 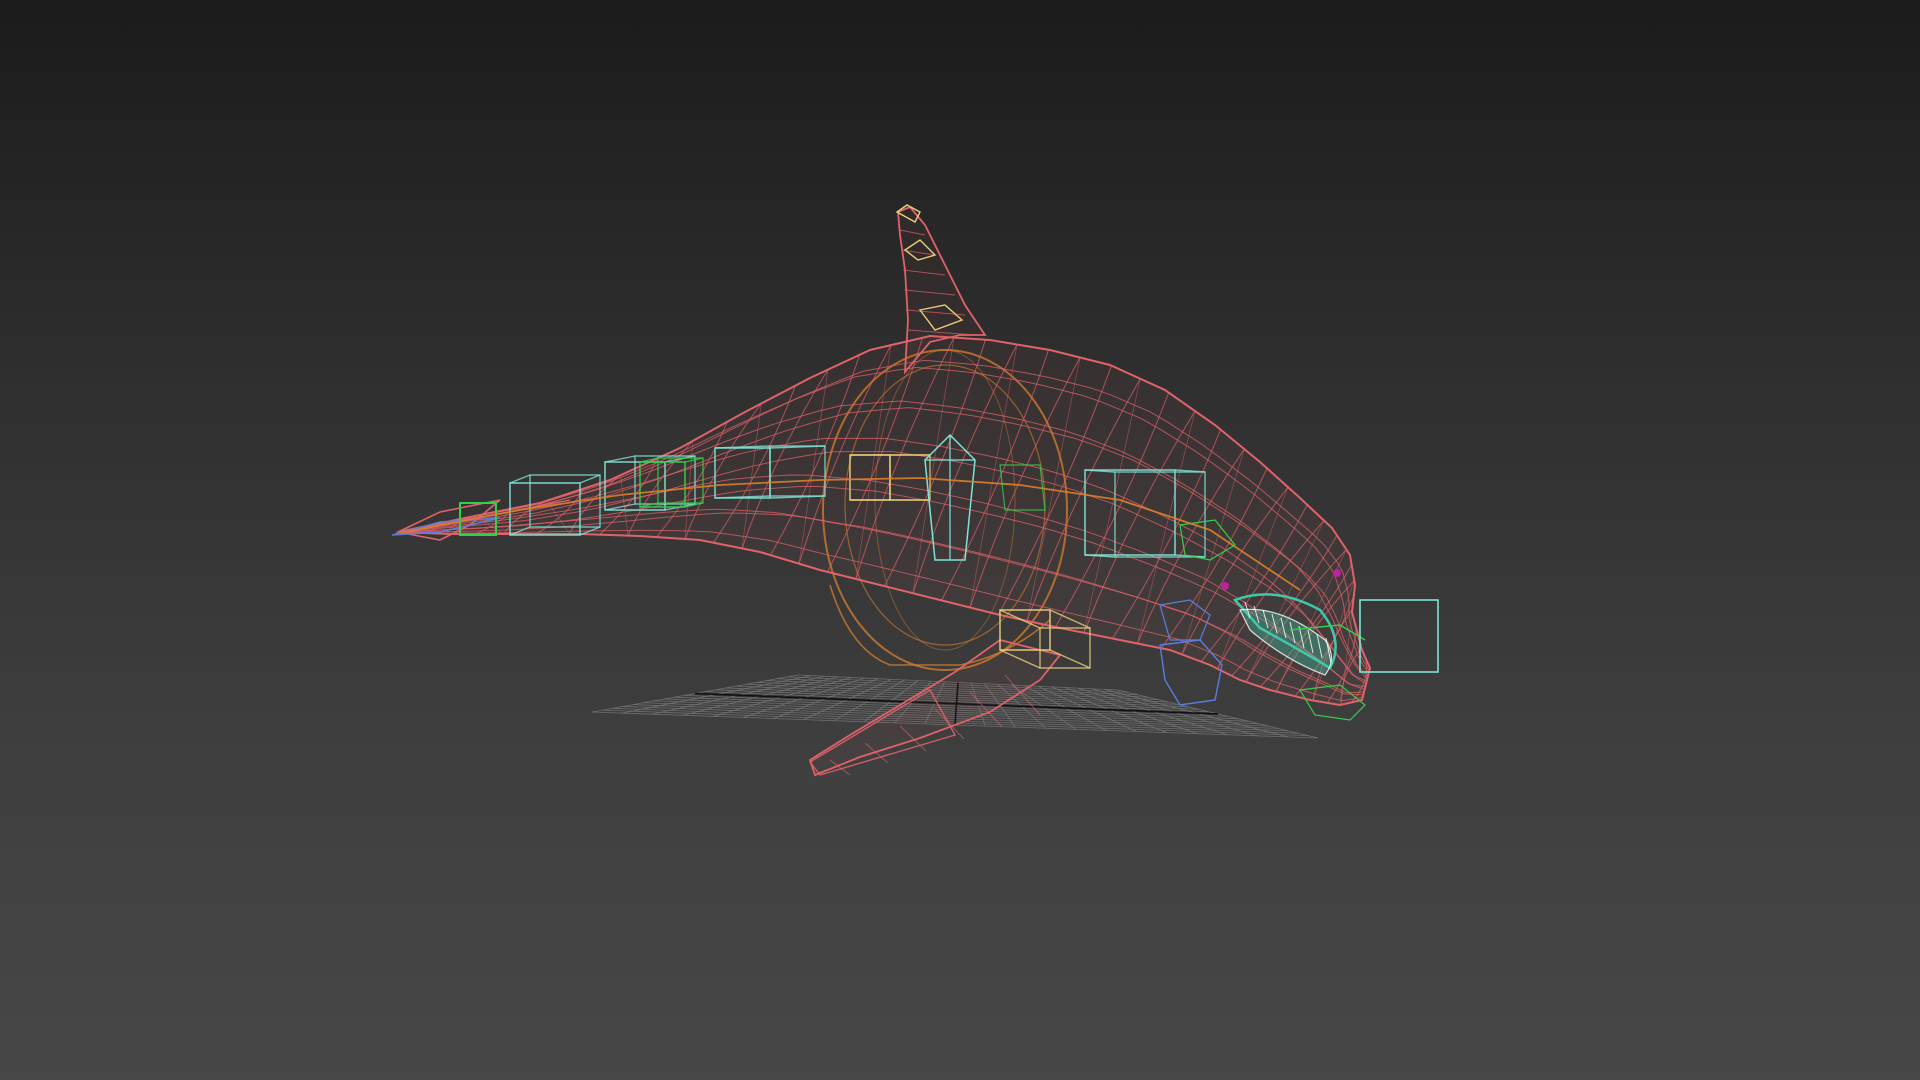 What do you see at coordinates (1225, 586) in the screenshot?
I see `eye-left` at bounding box center [1225, 586].